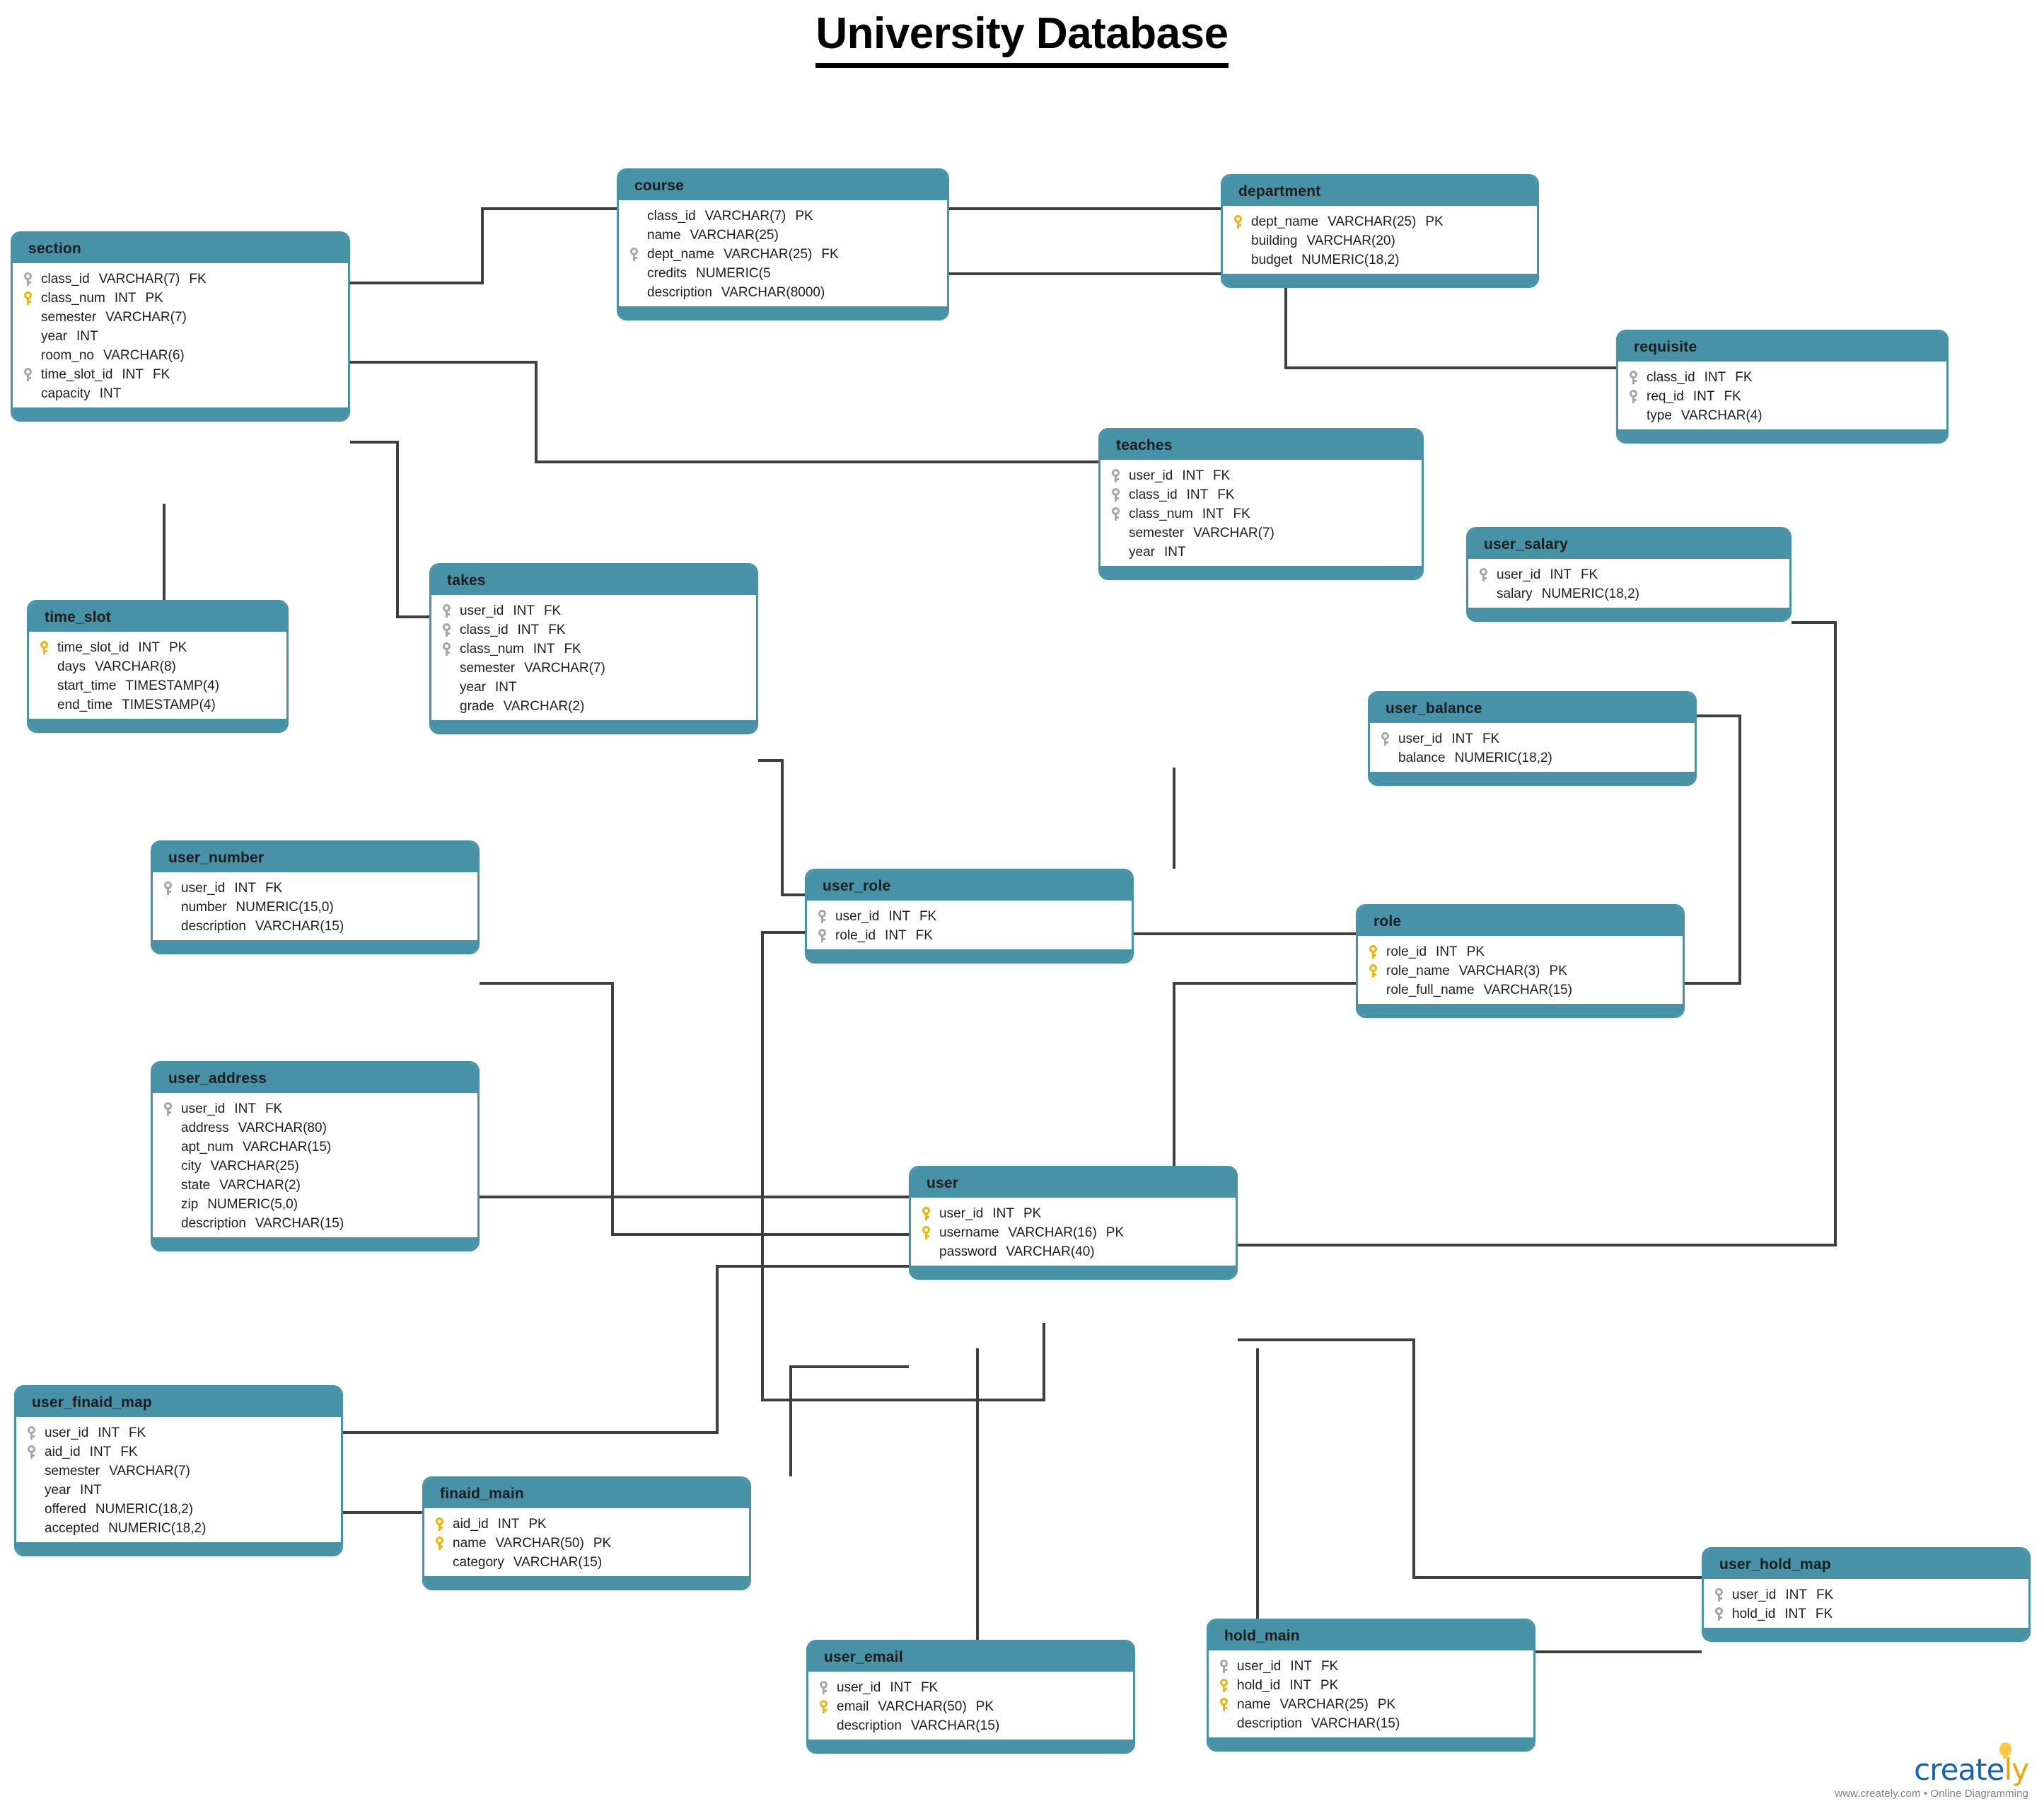  What do you see at coordinates (478, 1562) in the screenshot?
I see `attribute-name: category` at bounding box center [478, 1562].